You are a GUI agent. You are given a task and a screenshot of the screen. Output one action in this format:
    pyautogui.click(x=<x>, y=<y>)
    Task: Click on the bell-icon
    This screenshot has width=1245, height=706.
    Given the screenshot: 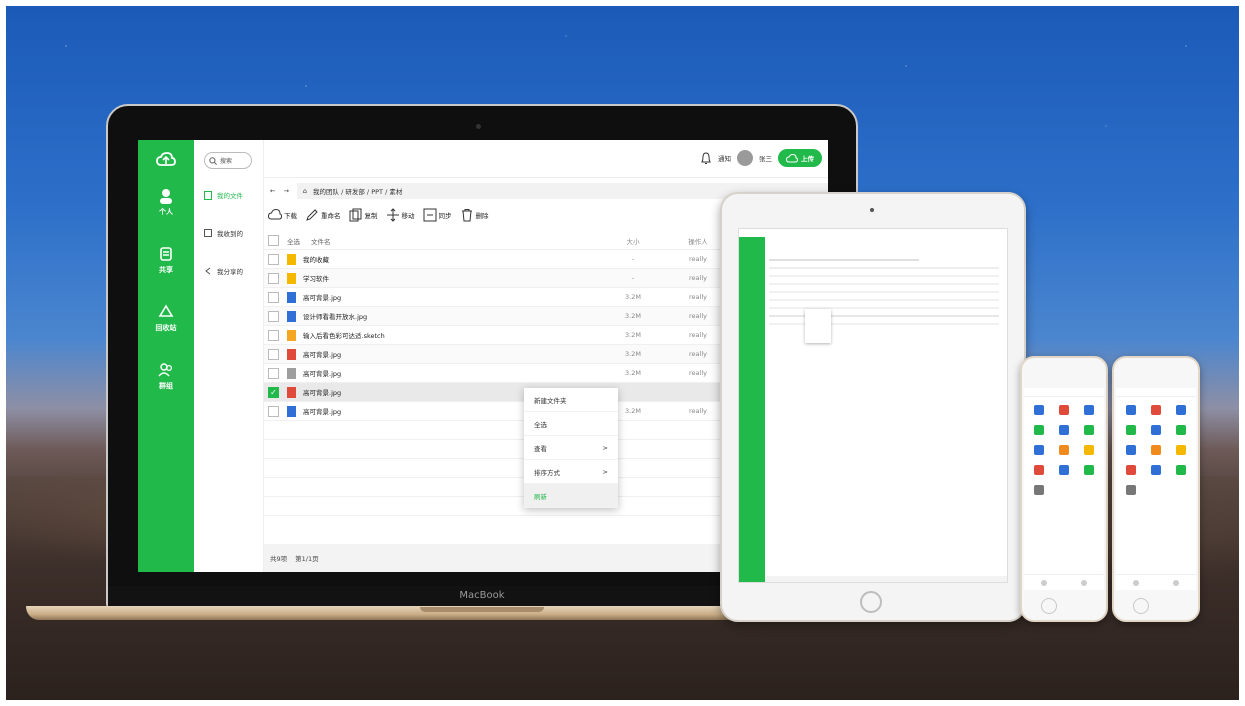 What is the action you would take?
    pyautogui.click(x=706, y=158)
    